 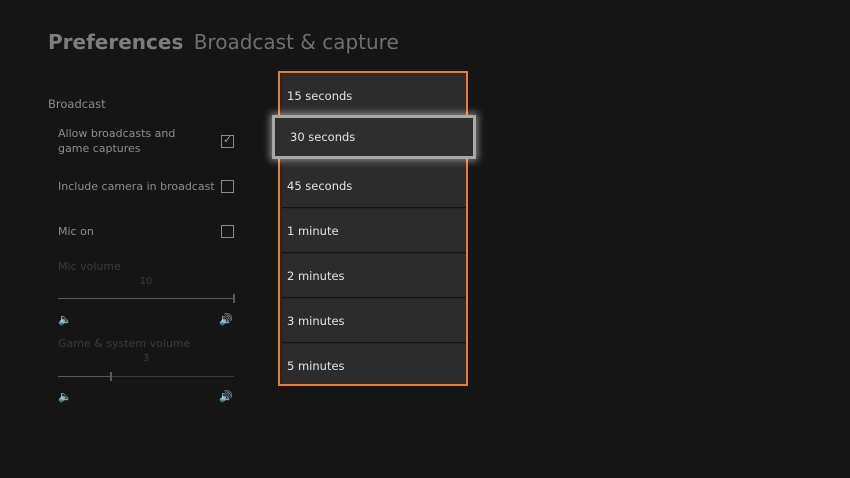 I want to click on option-45-seconds: 45 seconds, so click(x=374, y=186).